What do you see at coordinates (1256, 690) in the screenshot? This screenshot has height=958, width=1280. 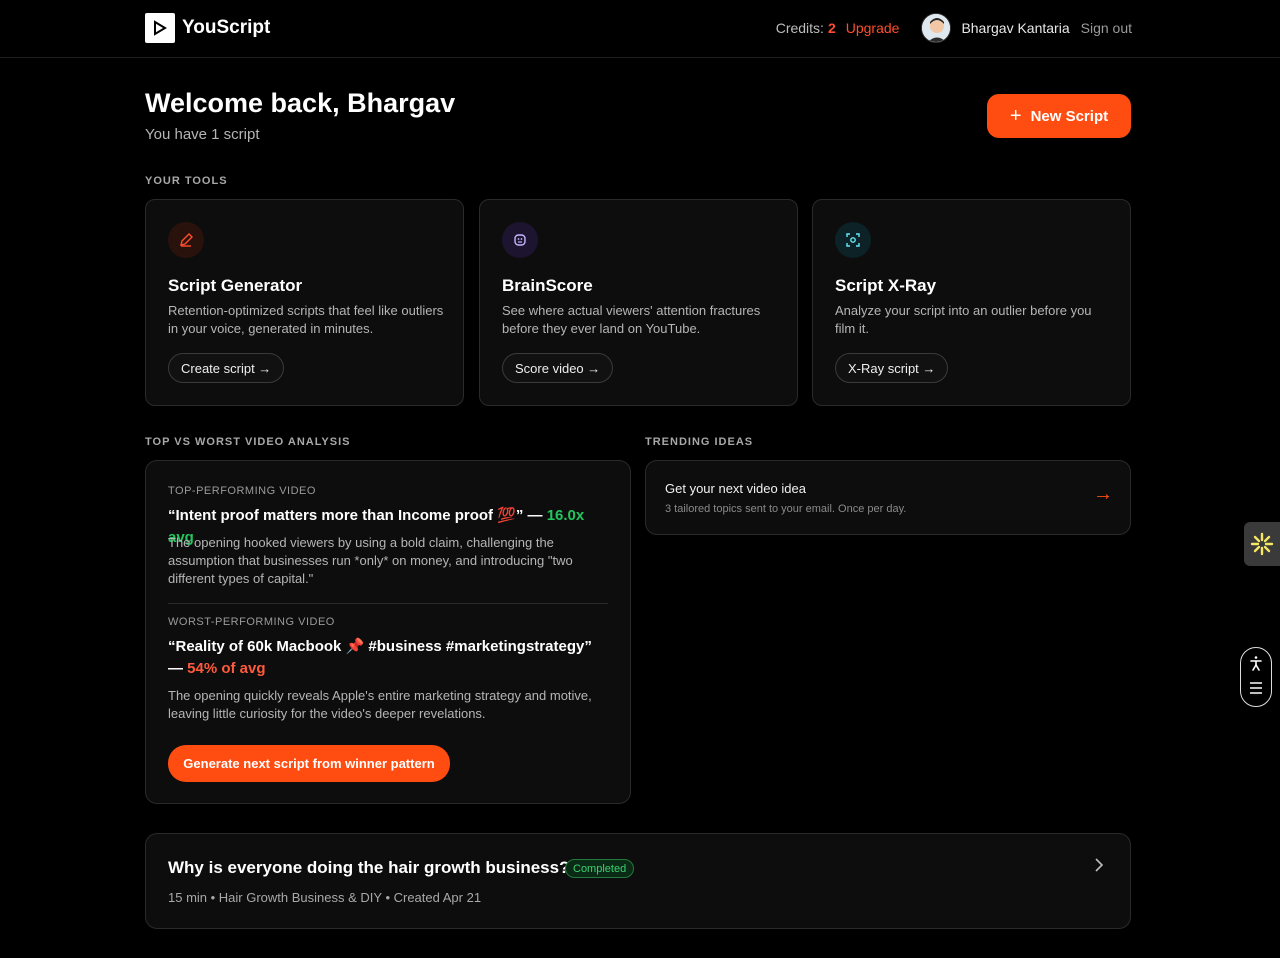 I see `menu-icon` at bounding box center [1256, 690].